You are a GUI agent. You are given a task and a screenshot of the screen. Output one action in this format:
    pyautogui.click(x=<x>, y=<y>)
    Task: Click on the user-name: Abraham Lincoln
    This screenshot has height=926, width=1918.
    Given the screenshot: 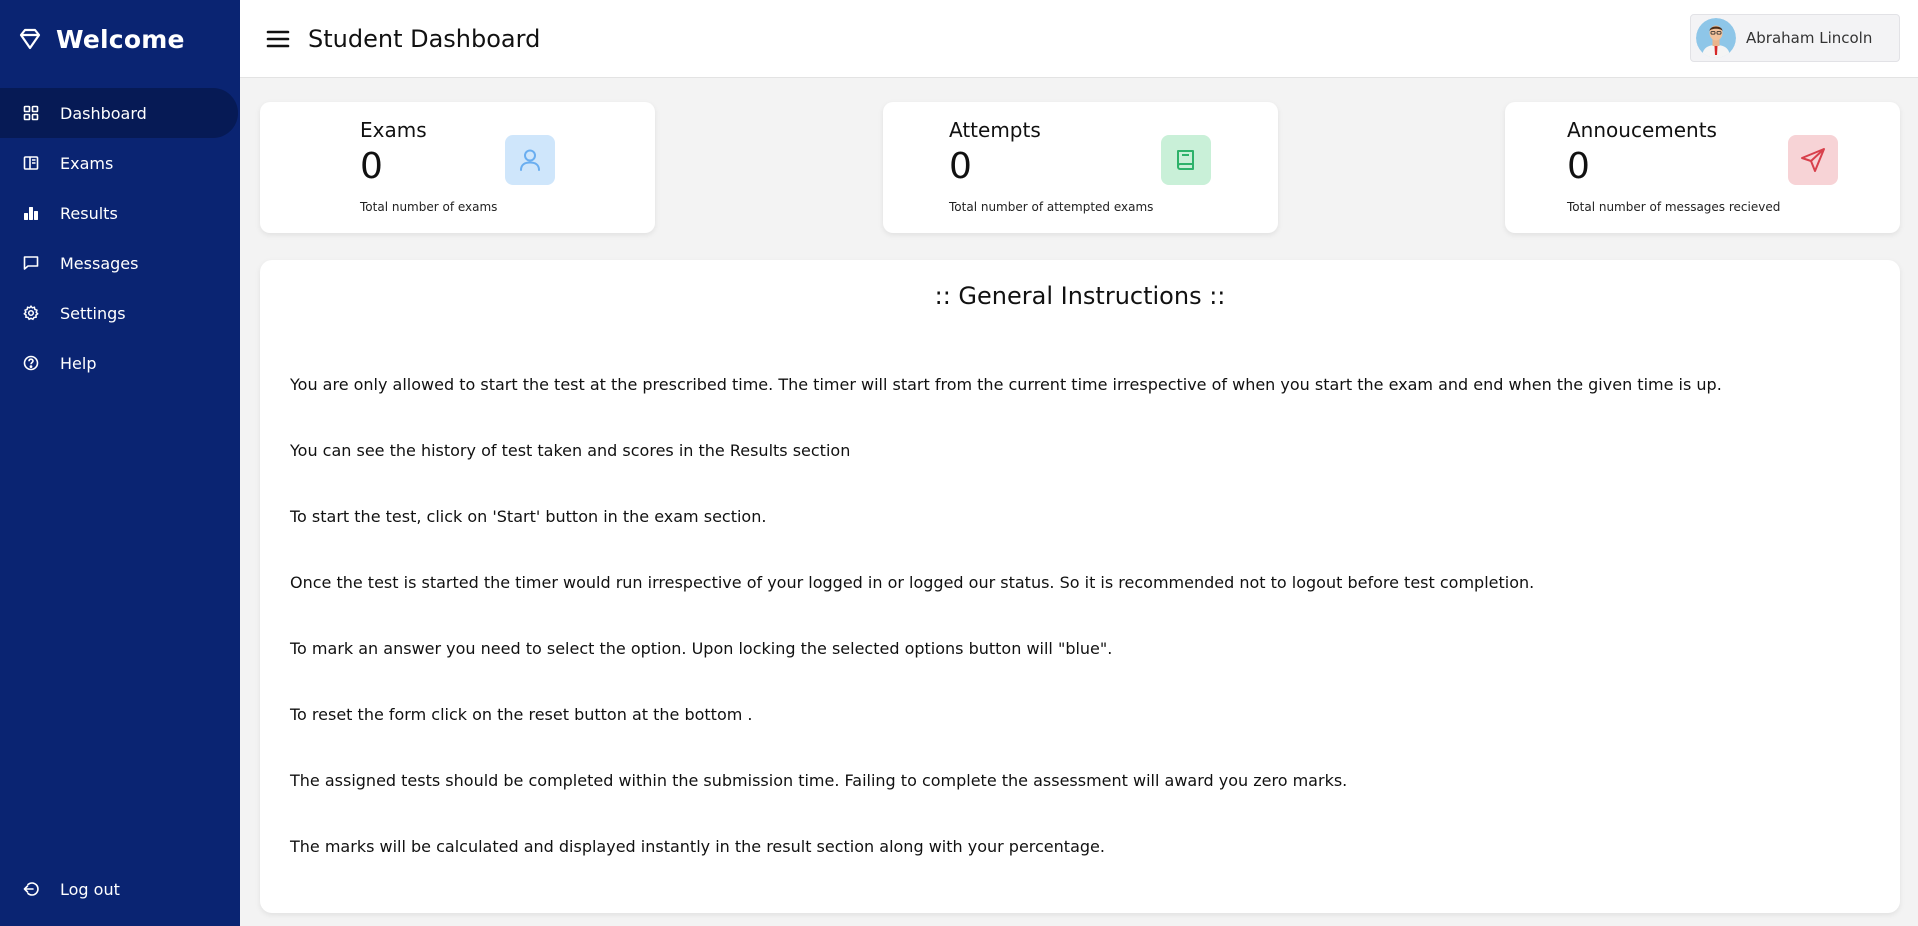 What is the action you would take?
    pyautogui.click(x=1809, y=38)
    